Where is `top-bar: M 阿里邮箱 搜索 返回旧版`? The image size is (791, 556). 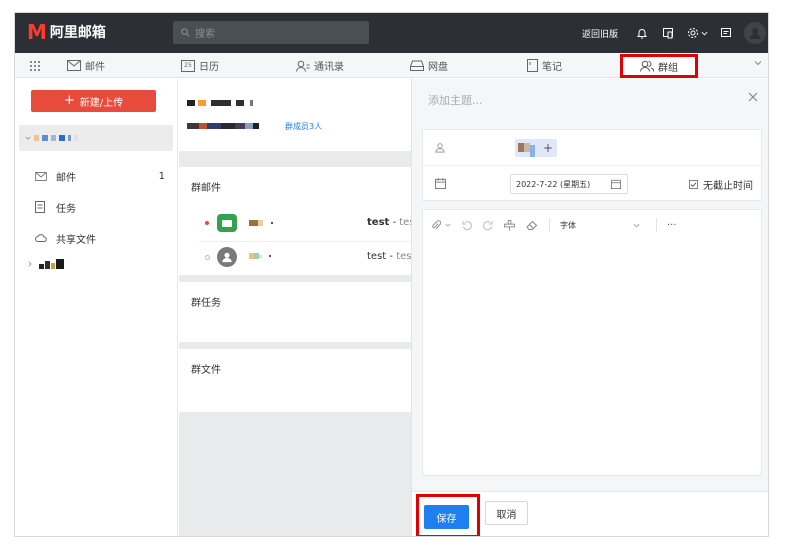
top-bar: M 阿里邮箱 搜索 返回旧版 is located at coordinates (391, 33).